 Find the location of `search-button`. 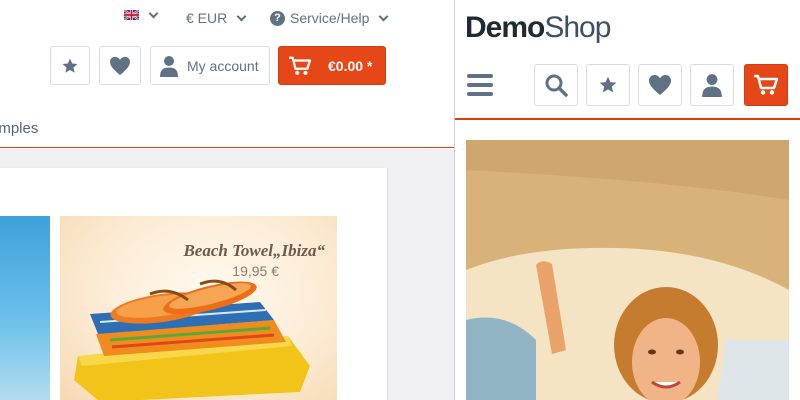

search-button is located at coordinates (556, 85).